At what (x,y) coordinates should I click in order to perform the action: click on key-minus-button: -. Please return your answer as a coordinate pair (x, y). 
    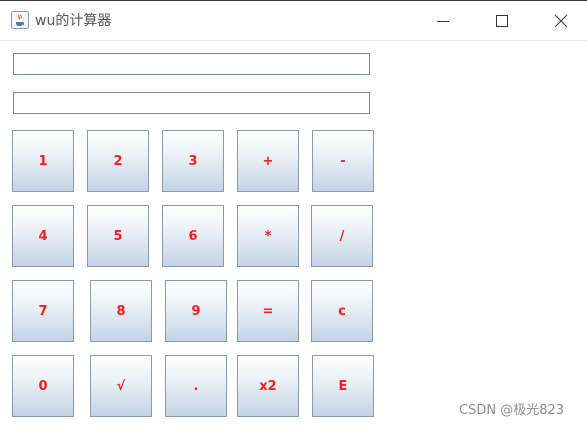
    Looking at the image, I should click on (343, 161).